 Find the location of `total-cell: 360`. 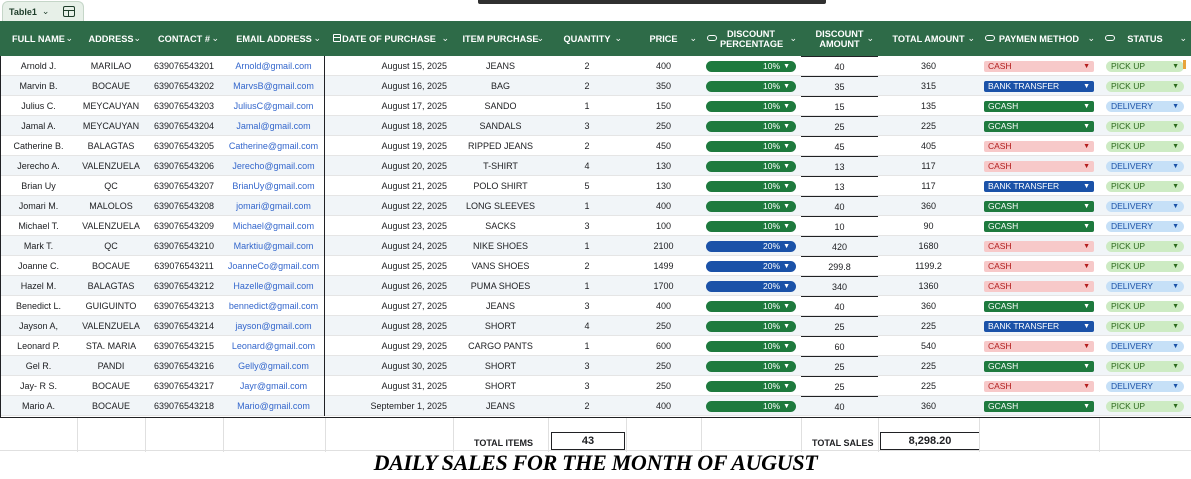

total-cell: 360 is located at coordinates (928, 66).